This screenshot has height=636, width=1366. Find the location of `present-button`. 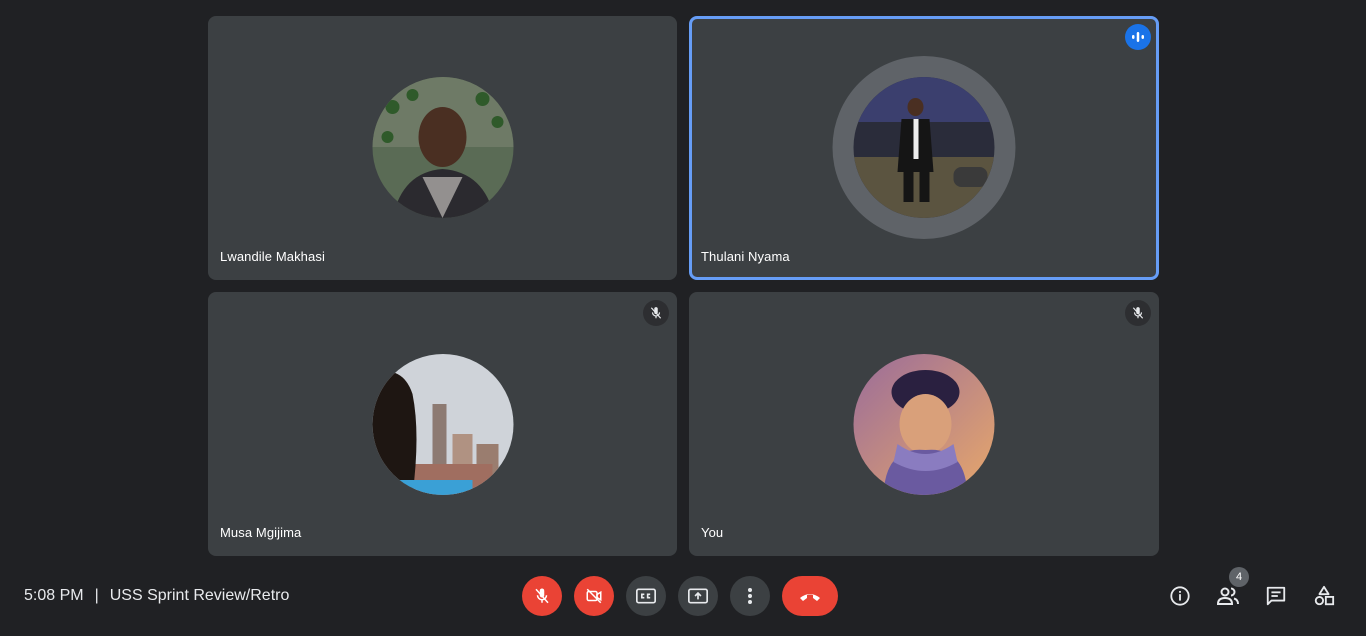

present-button is located at coordinates (698, 596).